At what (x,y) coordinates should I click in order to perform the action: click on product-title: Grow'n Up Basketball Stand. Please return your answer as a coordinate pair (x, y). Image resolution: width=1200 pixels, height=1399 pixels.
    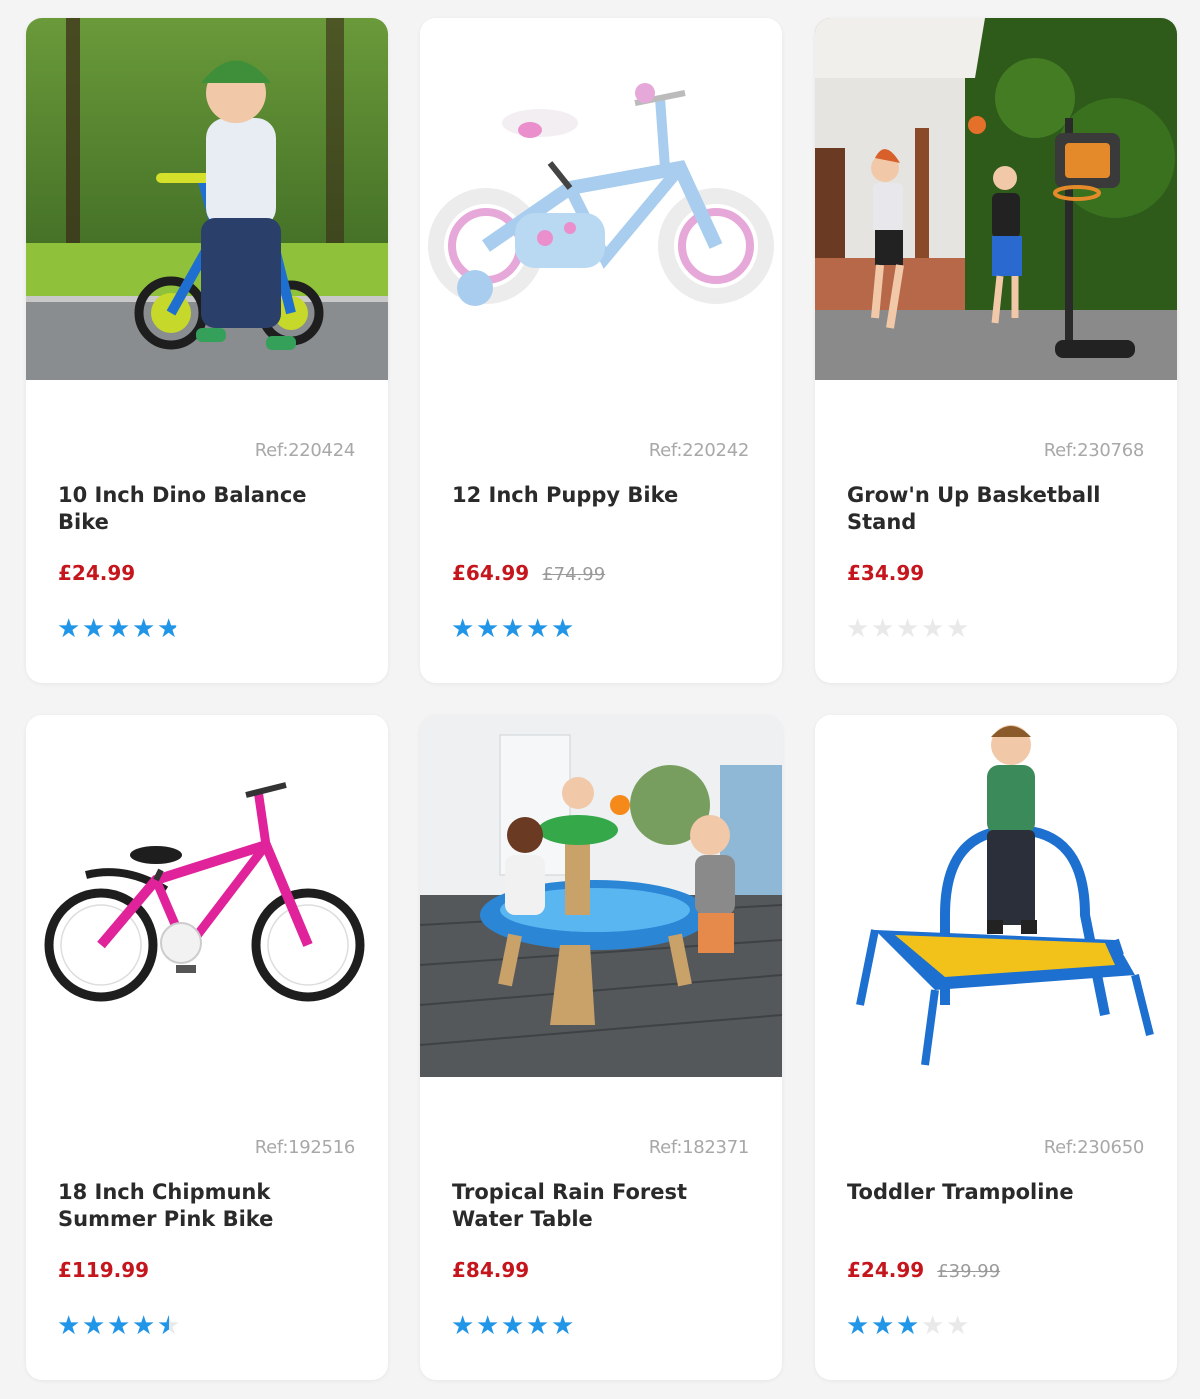
    Looking at the image, I should click on (997, 509).